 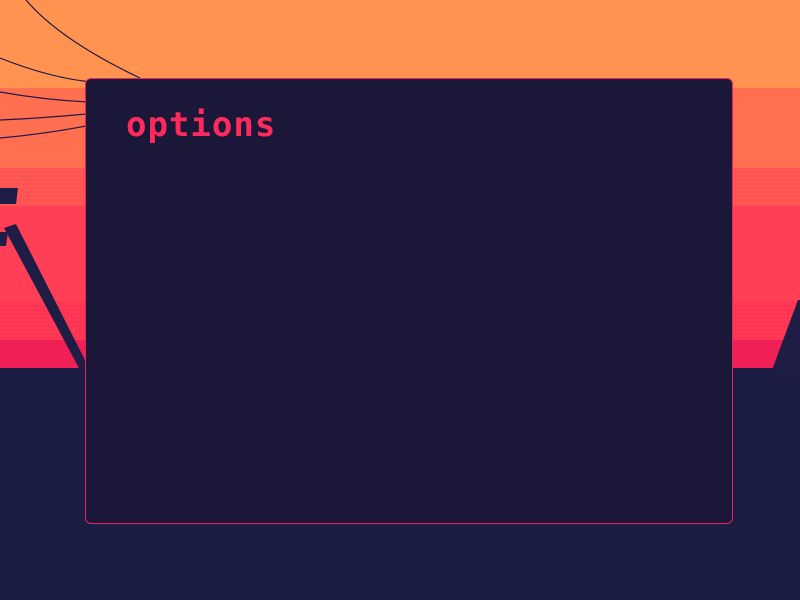 I want to click on dialog-title: options, so click(x=201, y=125).